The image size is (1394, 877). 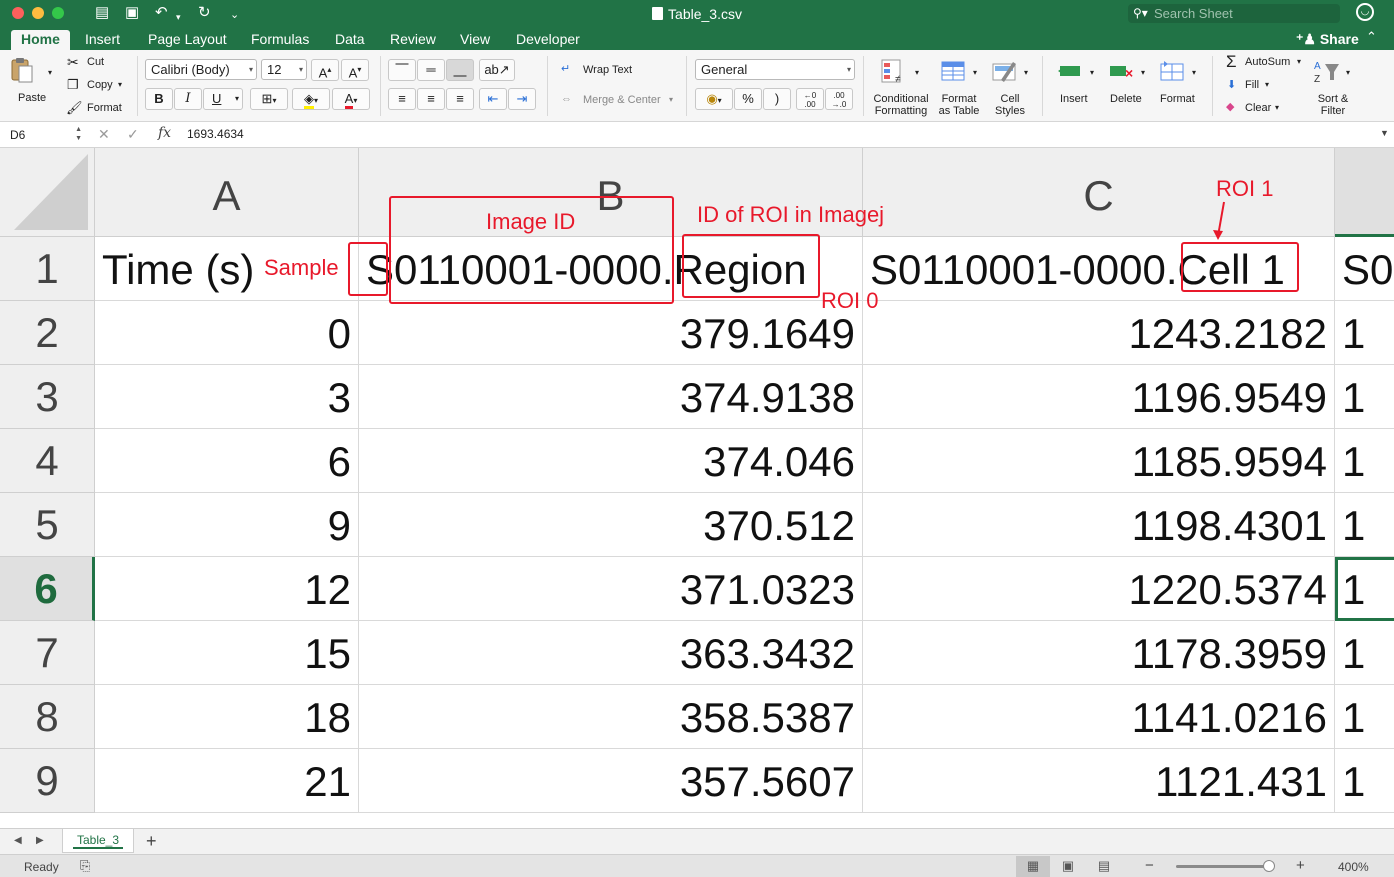 I want to click on cell-d3: 1, so click(x=1364, y=397).